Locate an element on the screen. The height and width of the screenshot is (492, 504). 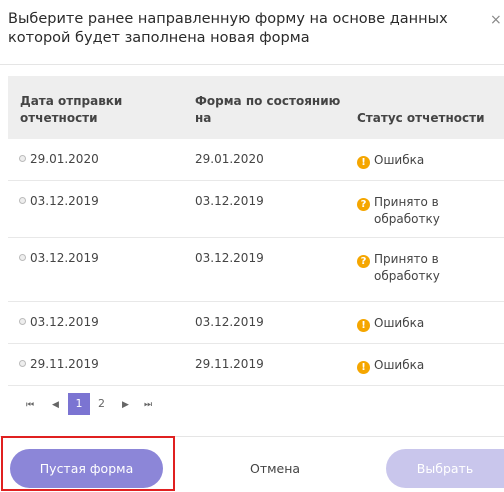
form-date: 29.11.2019 is located at coordinates (229, 364).